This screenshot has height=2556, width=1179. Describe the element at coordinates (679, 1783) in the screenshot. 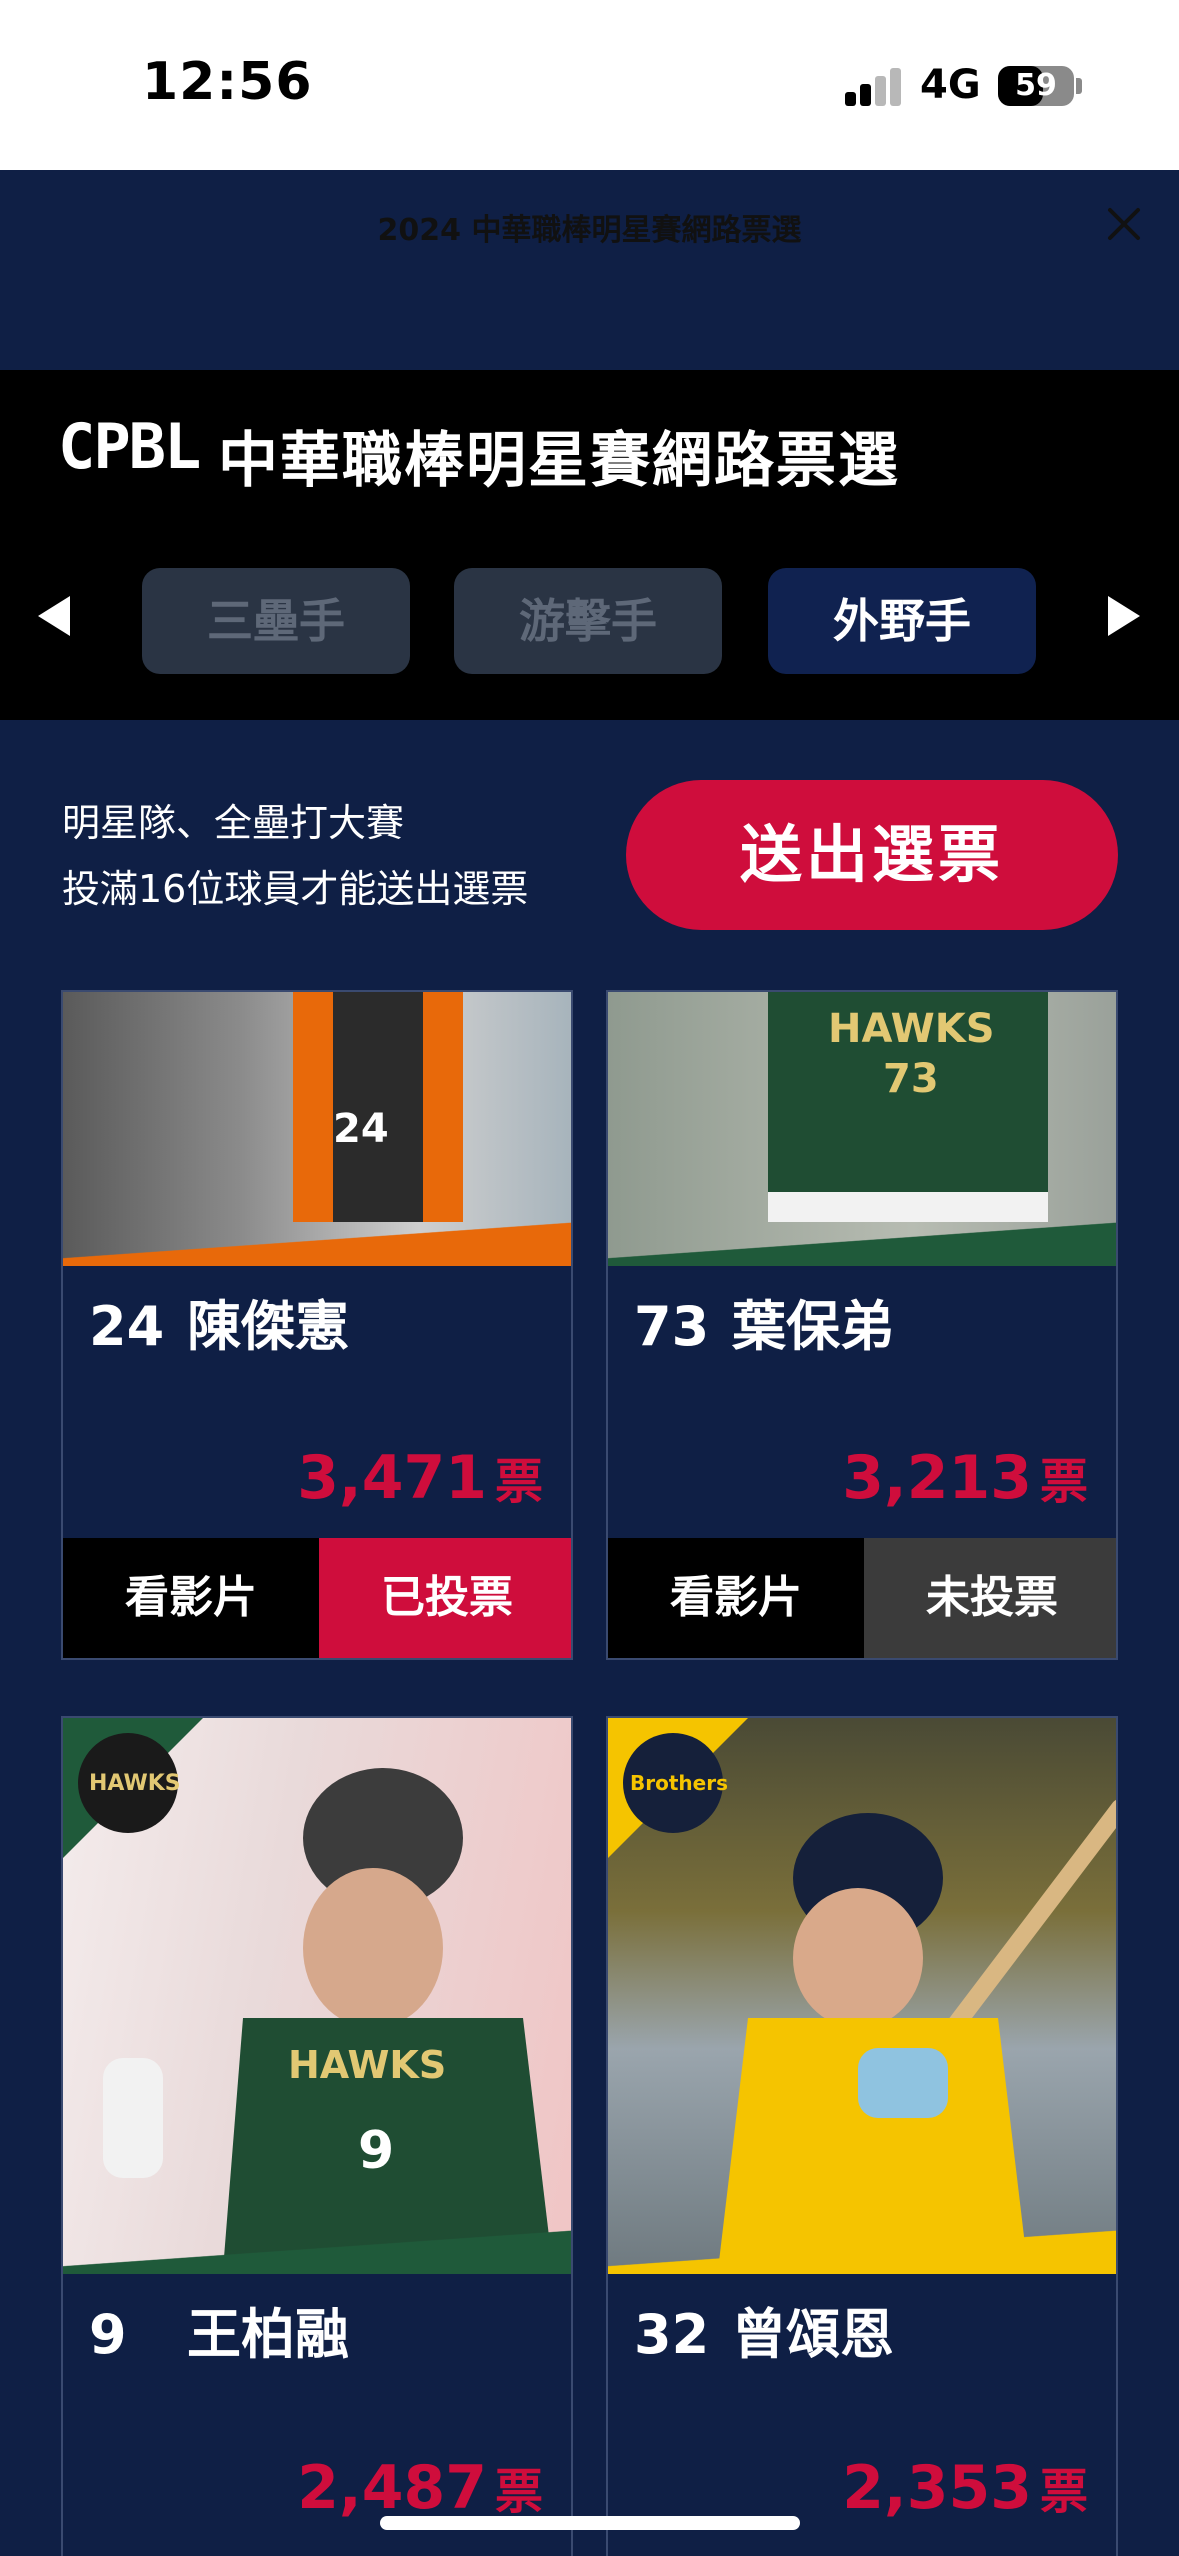

I see `svg-text: Brothers` at that location.